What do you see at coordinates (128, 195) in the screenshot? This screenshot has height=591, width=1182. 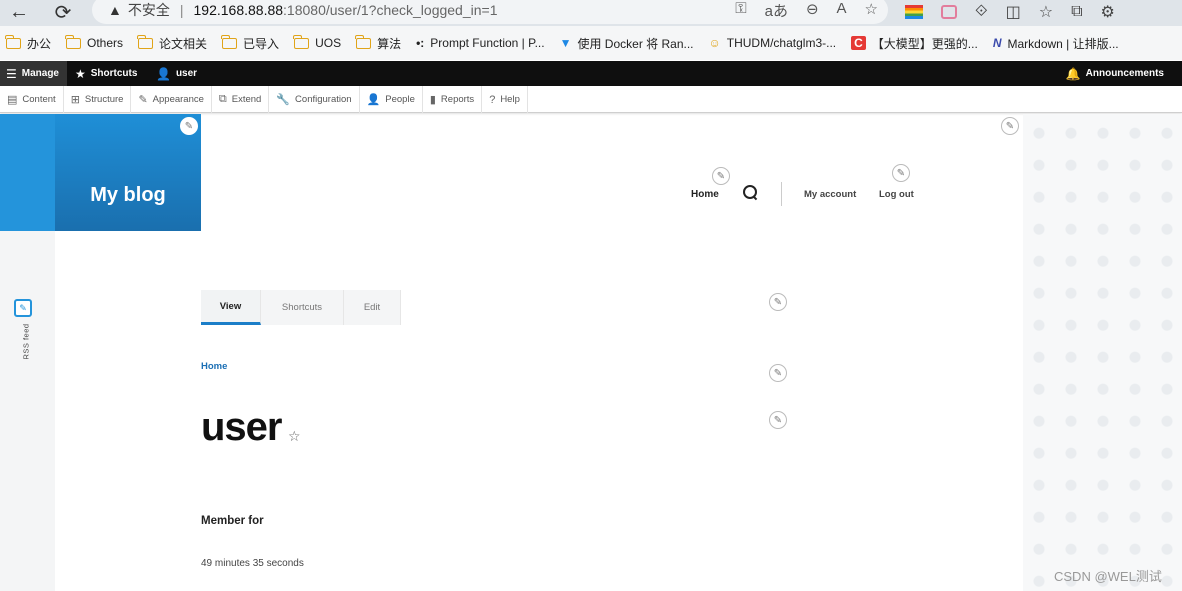 I see `site-name: My blog` at bounding box center [128, 195].